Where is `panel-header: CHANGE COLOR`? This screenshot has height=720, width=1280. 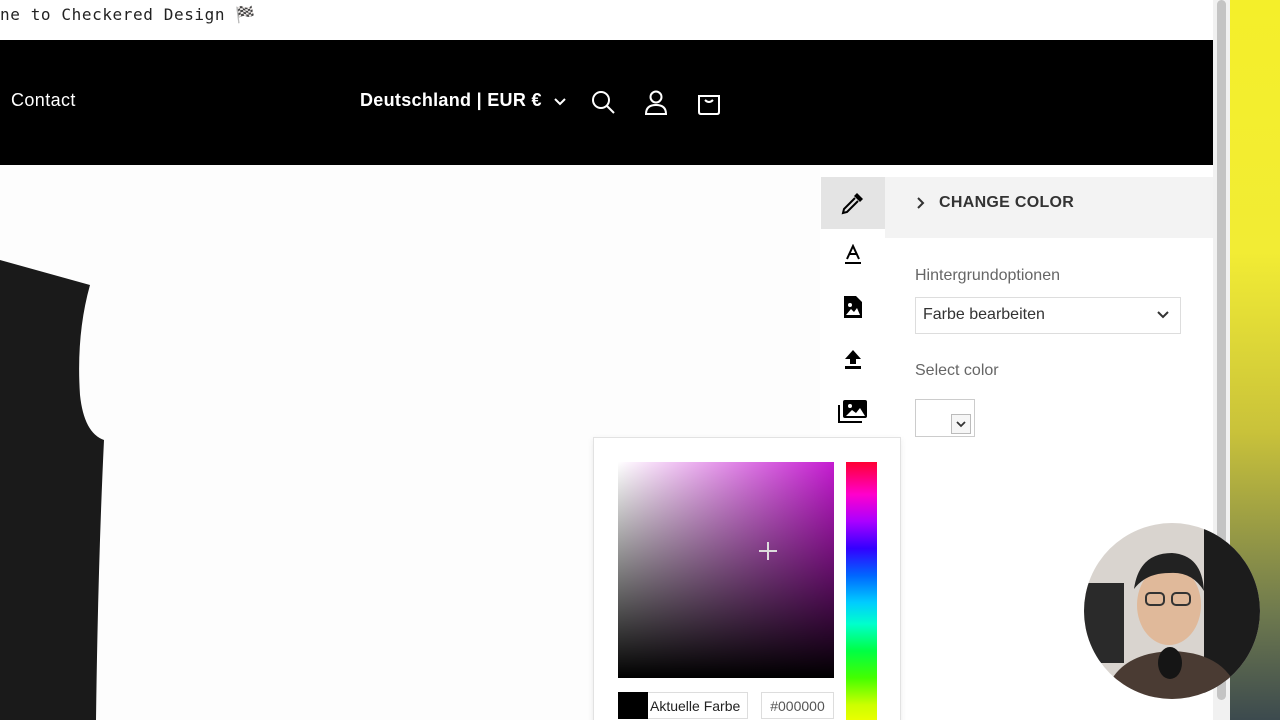 panel-header: CHANGE COLOR is located at coordinates (1049, 207).